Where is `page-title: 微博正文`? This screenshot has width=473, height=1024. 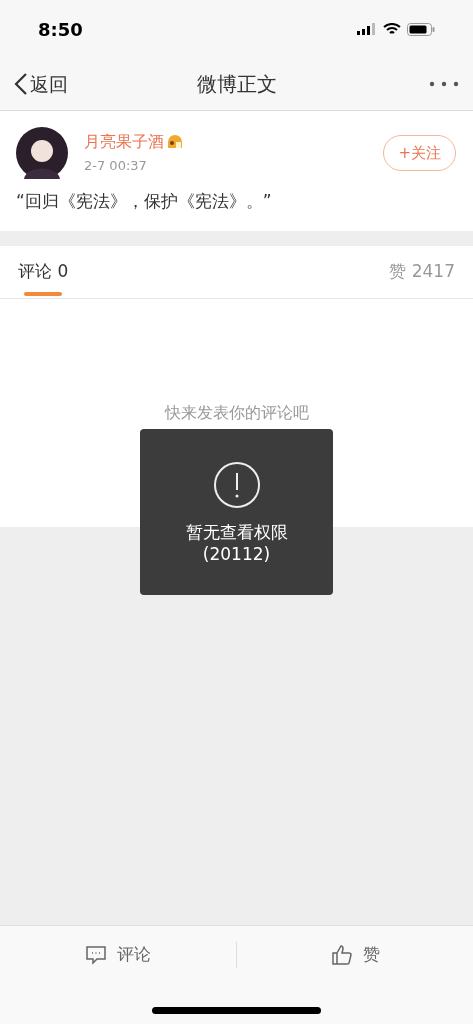
page-title: 微博正文 is located at coordinates (236, 84).